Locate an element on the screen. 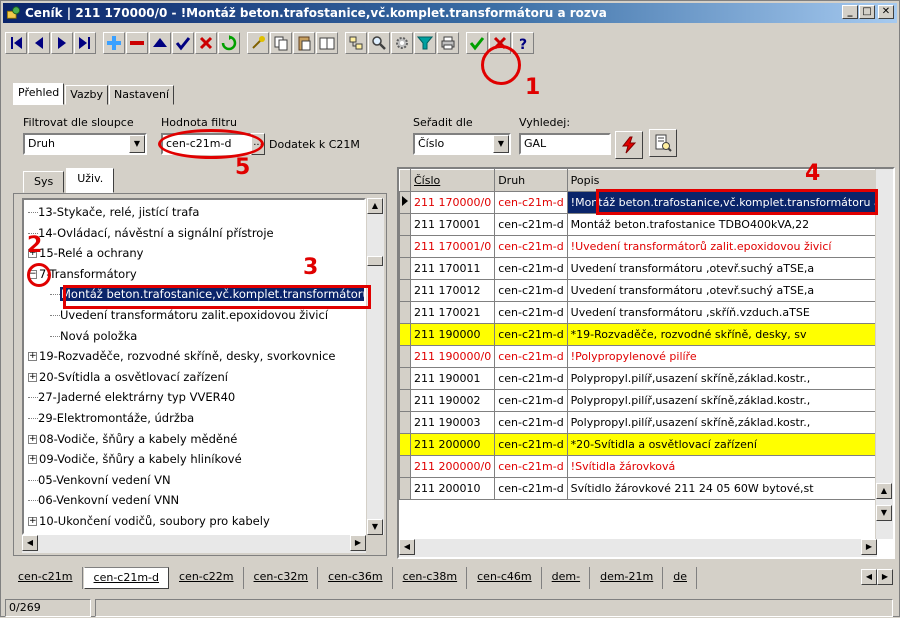 The height and width of the screenshot is (618, 900). close-window-button: ✕ is located at coordinates (886, 12).